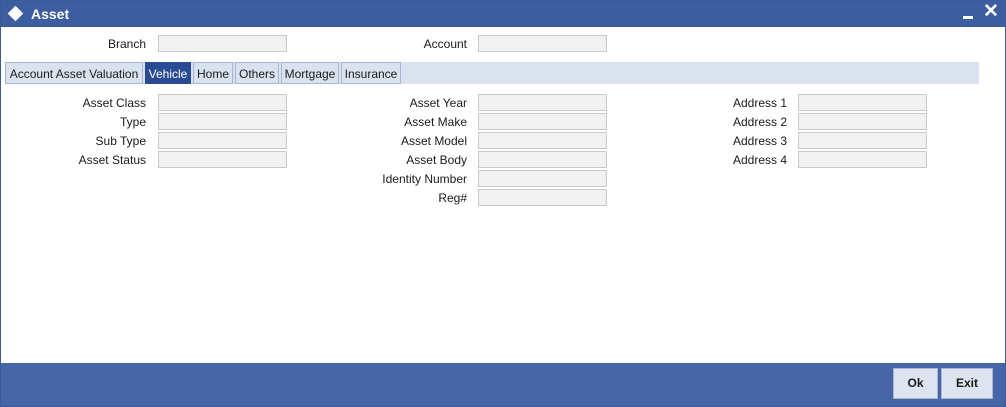 This screenshot has height=407, width=1006. I want to click on address-4-field, so click(862, 159).